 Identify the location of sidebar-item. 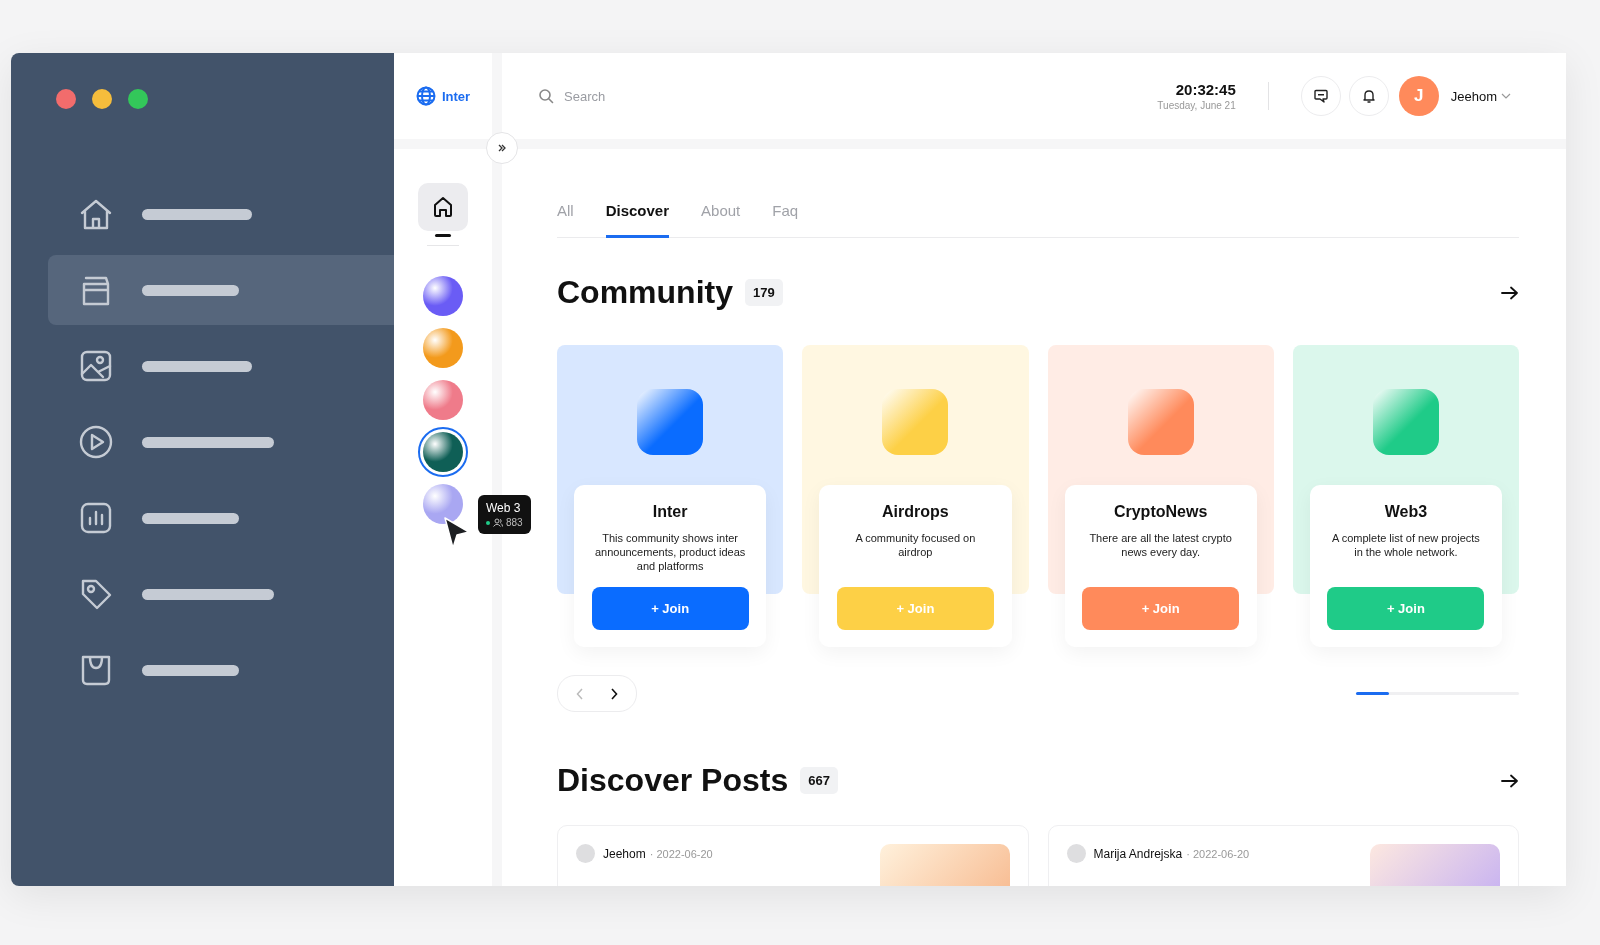
(221, 290).